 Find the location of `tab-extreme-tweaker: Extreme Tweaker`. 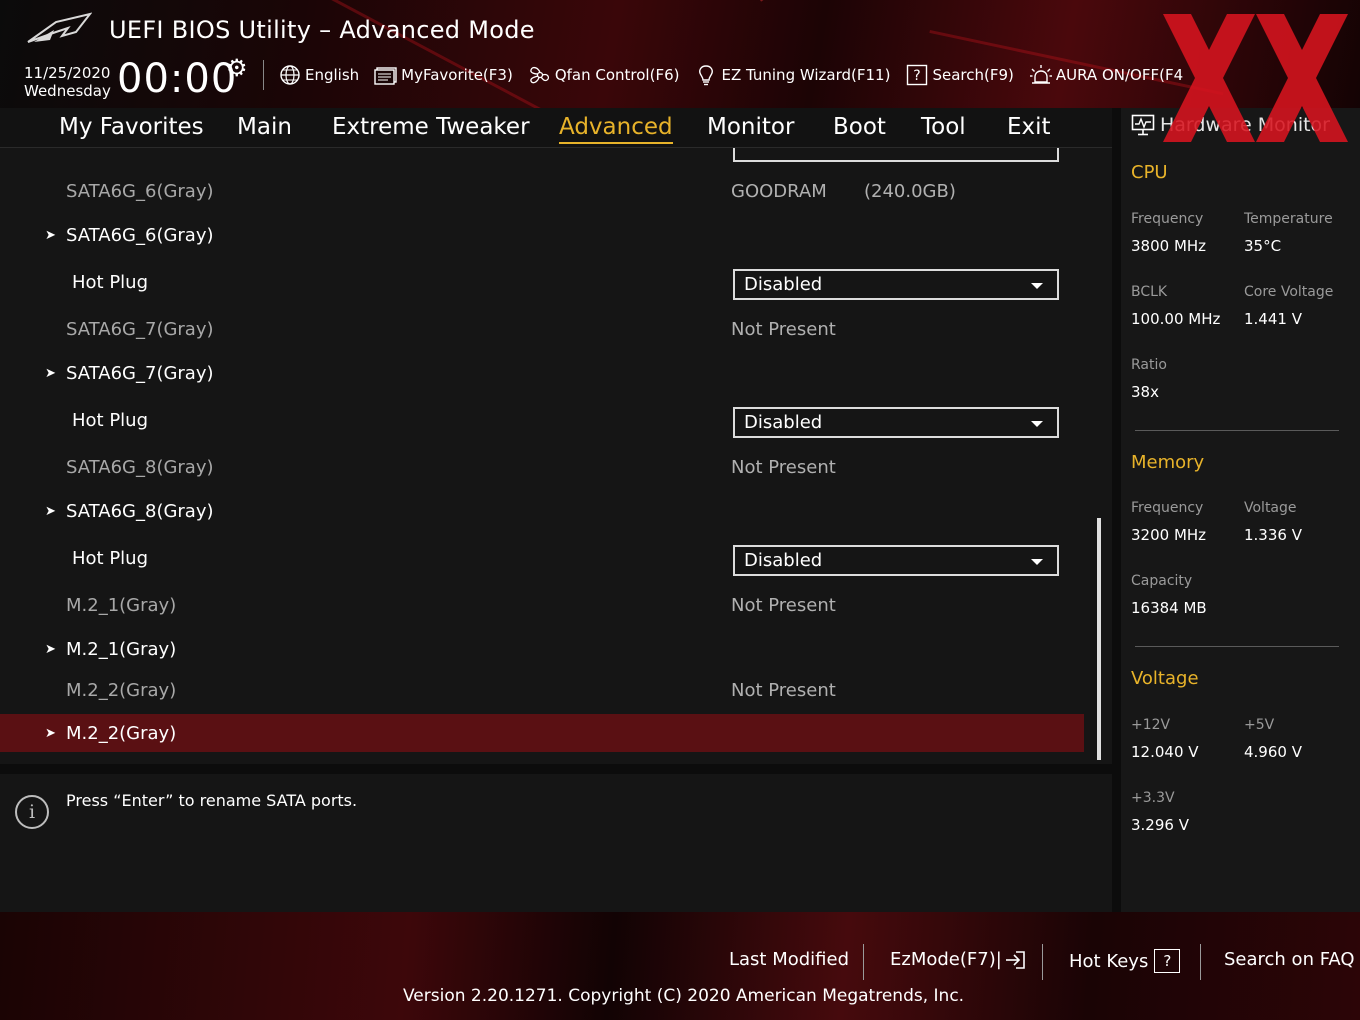

tab-extreme-tweaker: Extreme Tweaker is located at coordinates (431, 127).